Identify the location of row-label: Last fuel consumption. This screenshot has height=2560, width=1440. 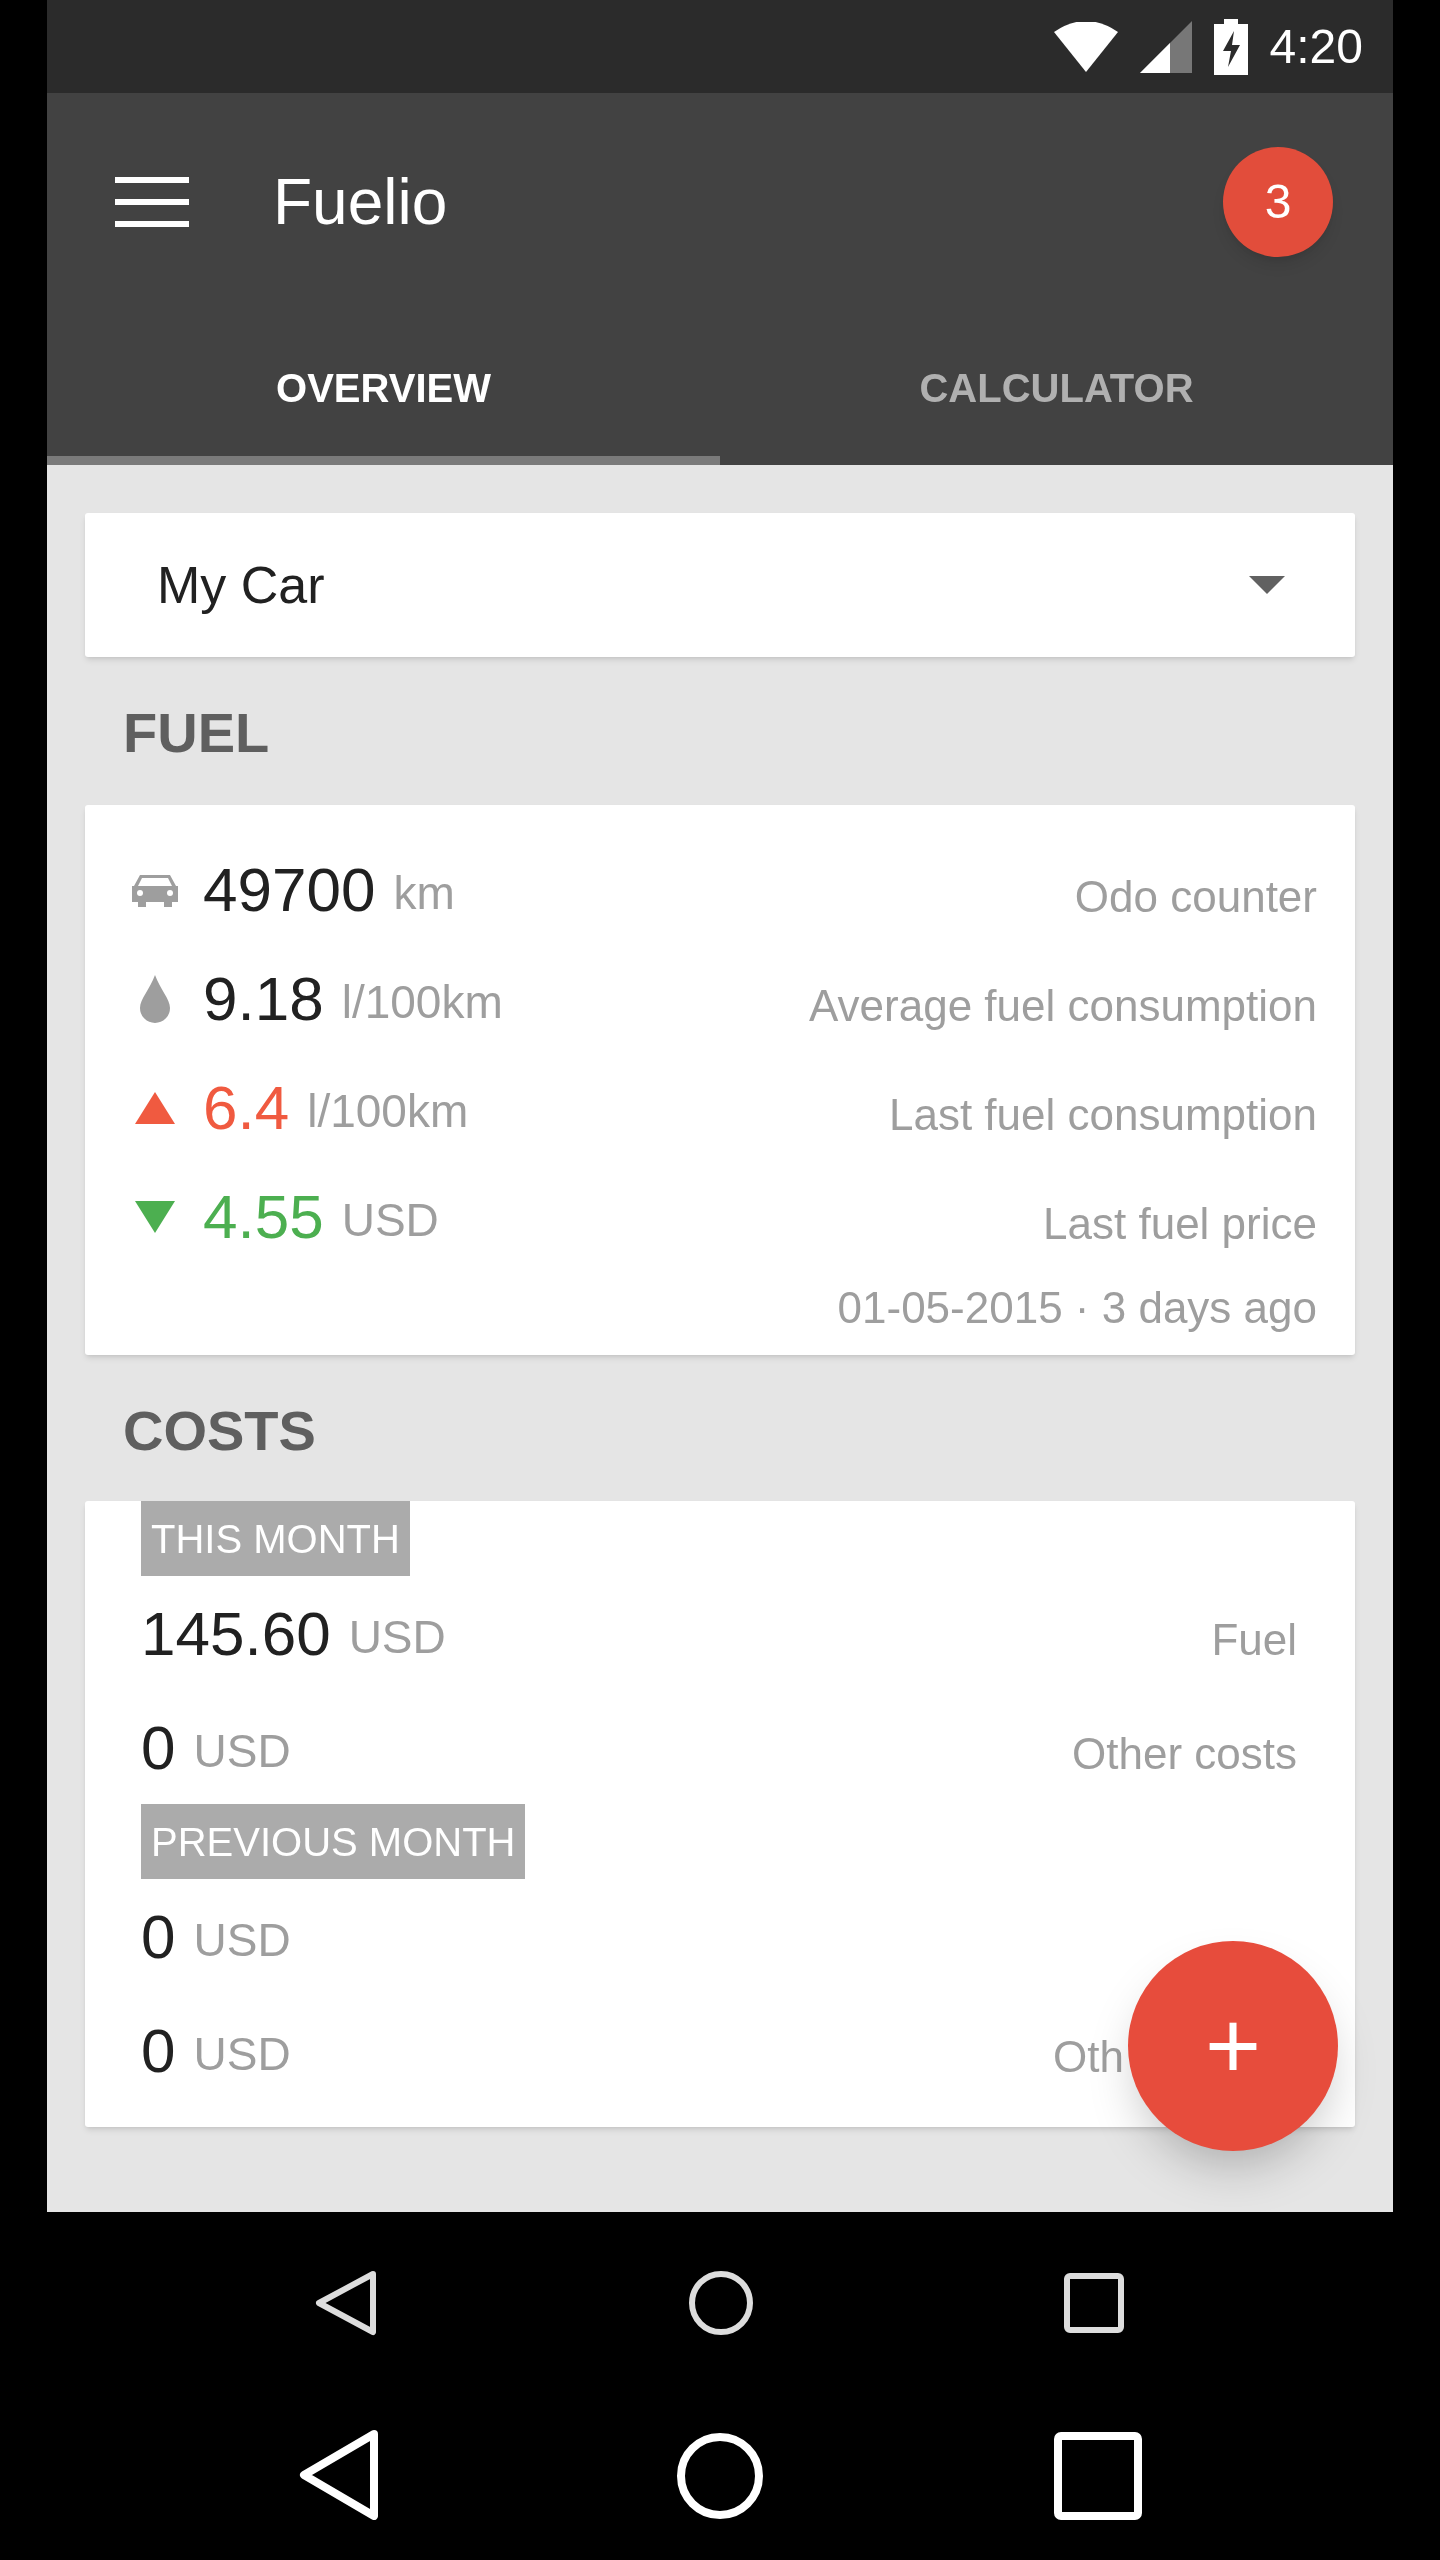
(1102, 1114).